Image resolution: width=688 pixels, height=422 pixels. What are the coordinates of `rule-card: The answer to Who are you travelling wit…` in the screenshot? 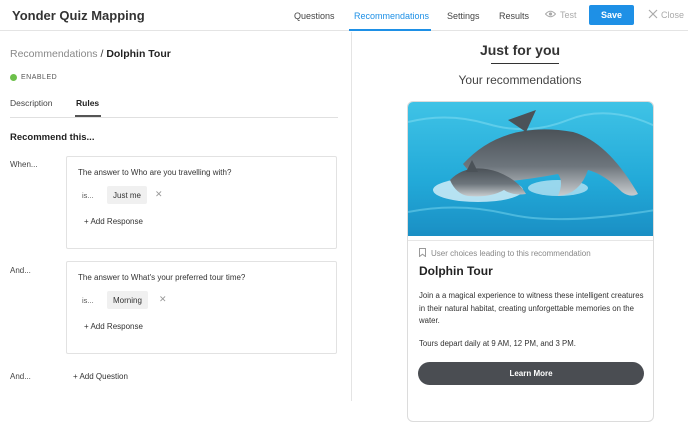 It's located at (201, 202).